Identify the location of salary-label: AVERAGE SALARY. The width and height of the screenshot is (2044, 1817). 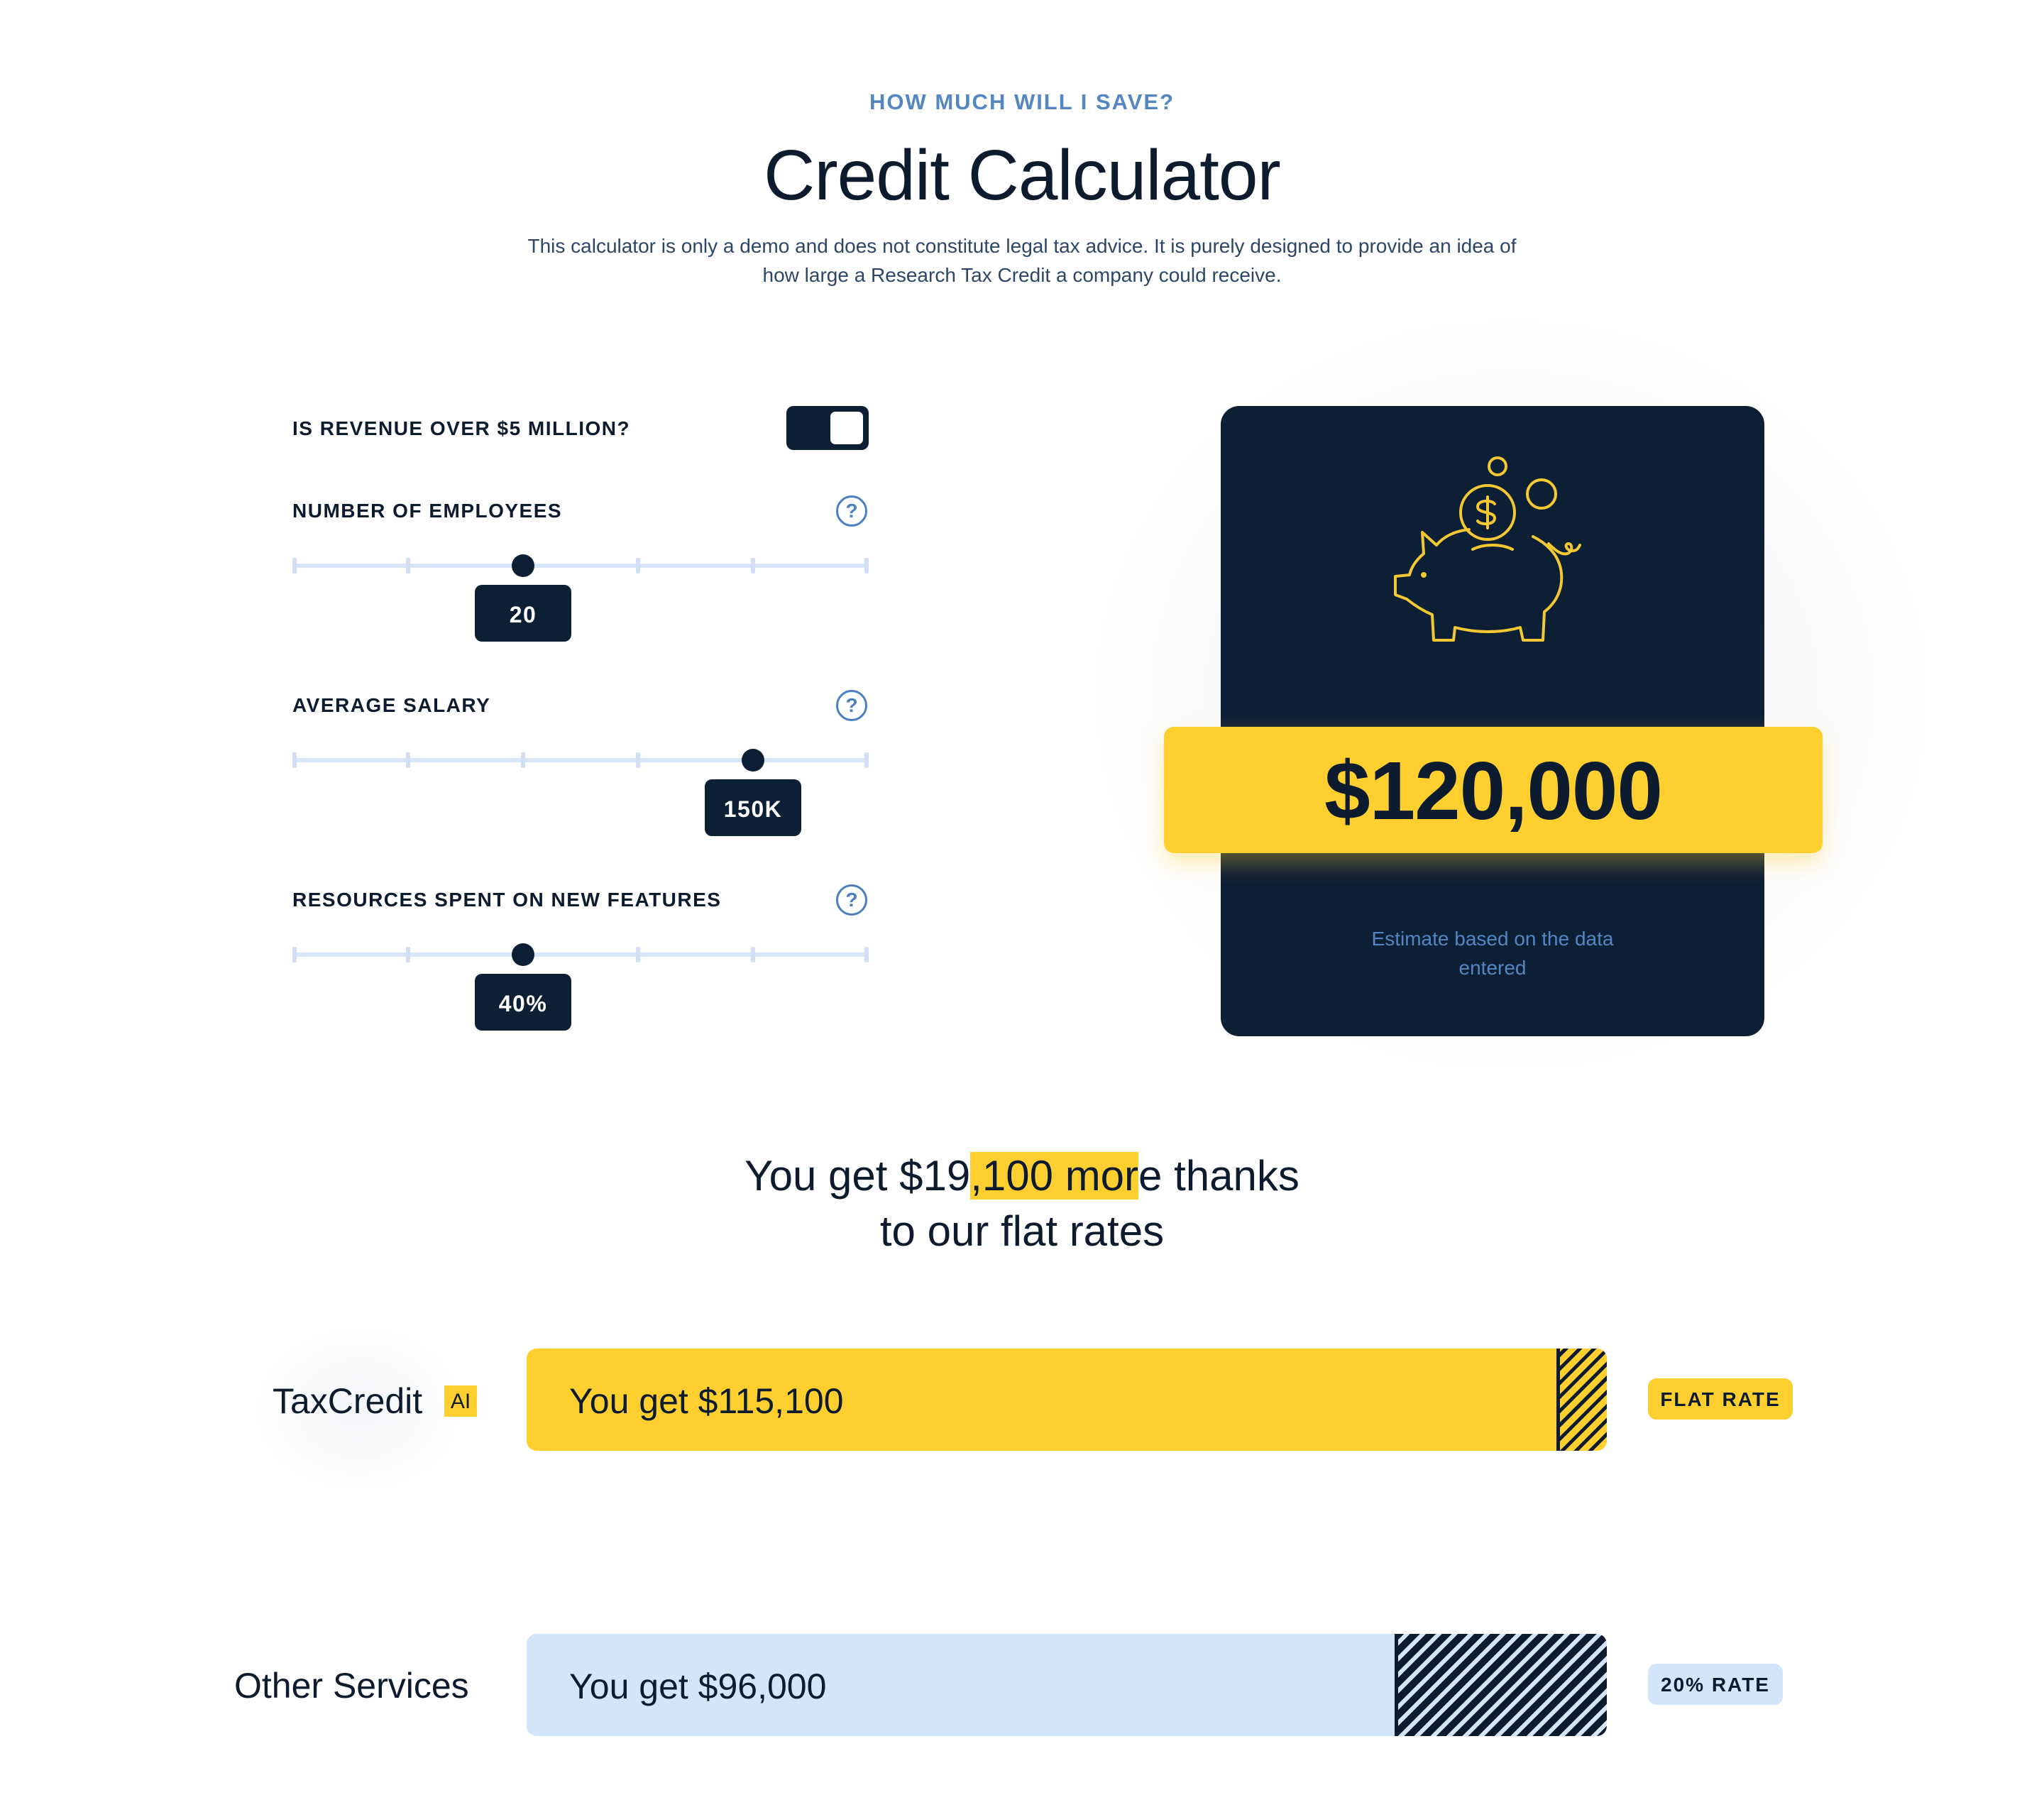
(391, 705).